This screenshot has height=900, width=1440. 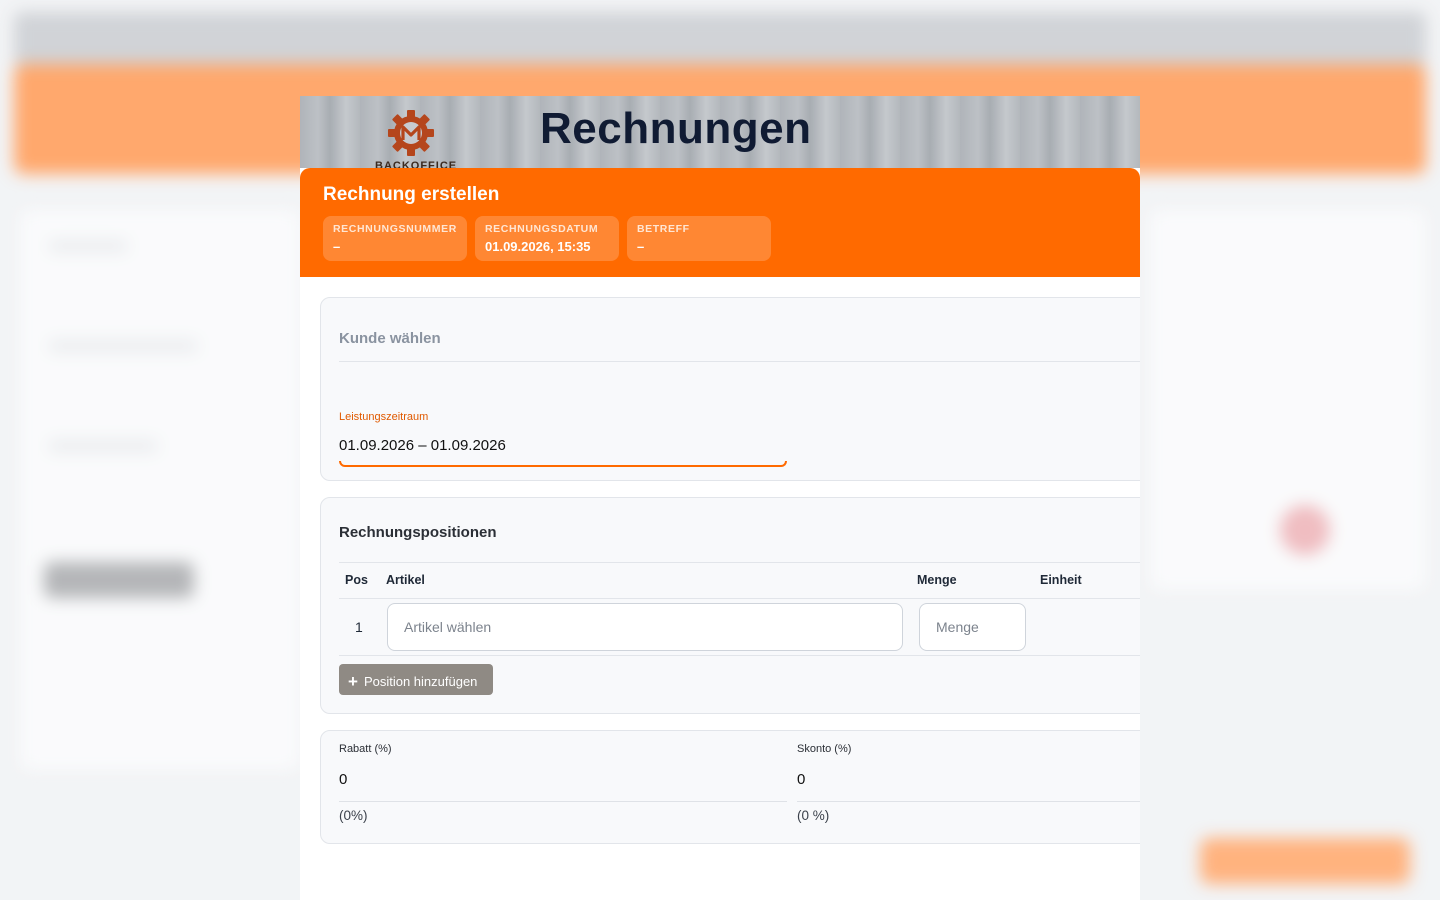 I want to click on page-header: BACKOFFICE Rechnungen, so click(x=720, y=132).